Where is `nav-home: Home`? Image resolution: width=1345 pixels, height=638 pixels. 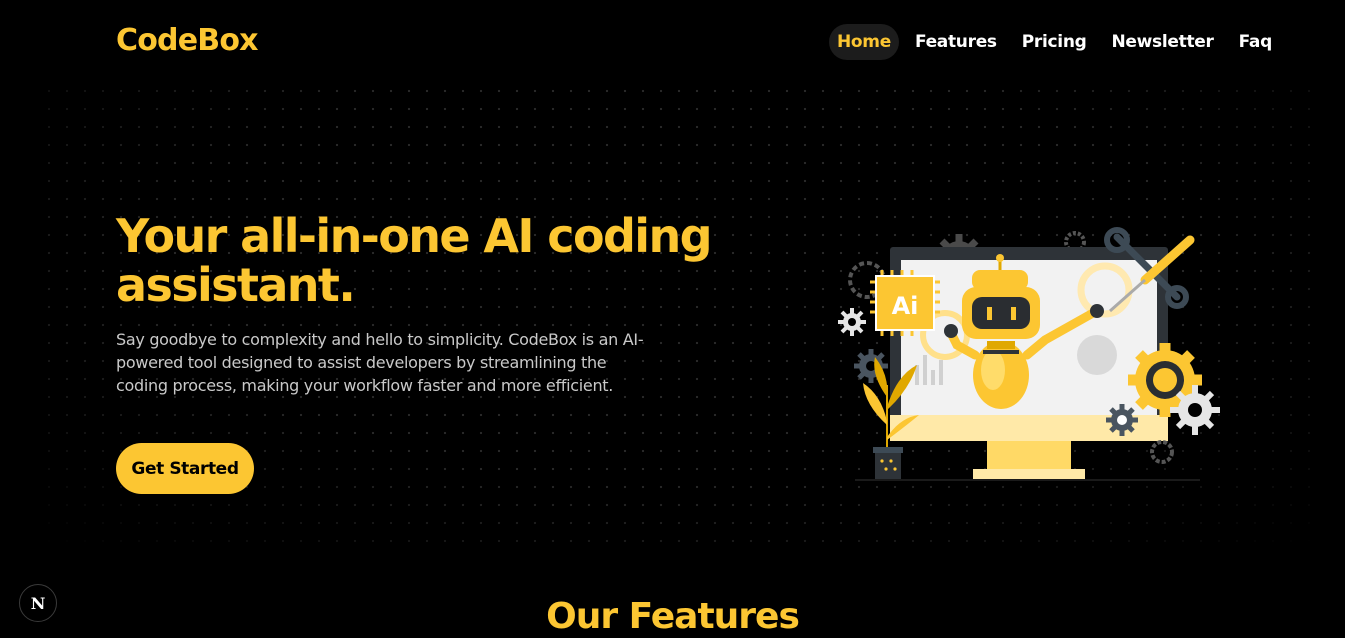
nav-home: Home is located at coordinates (864, 41).